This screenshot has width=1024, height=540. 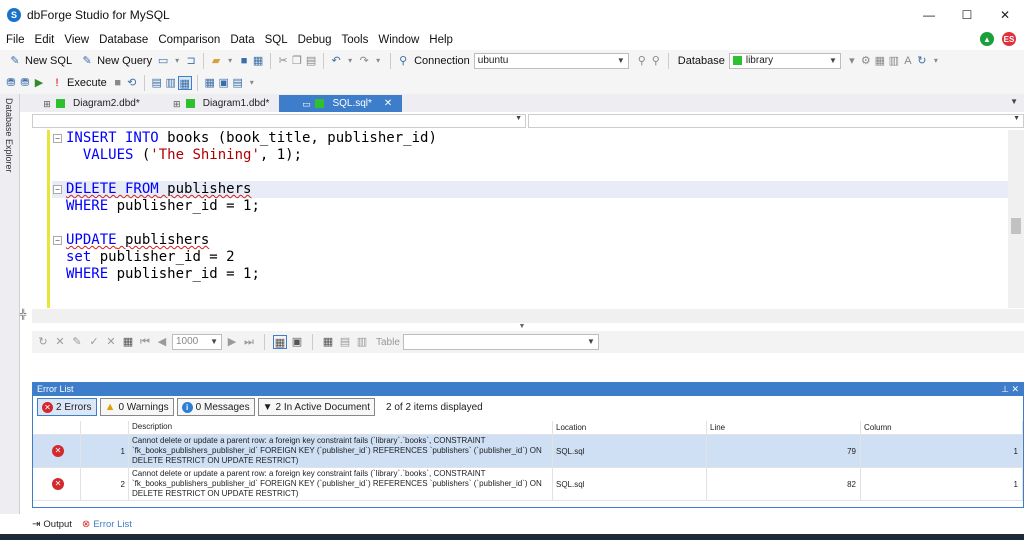 I want to click on active-document-filter-button: ▼ 2 In Active Document, so click(x=316, y=407).